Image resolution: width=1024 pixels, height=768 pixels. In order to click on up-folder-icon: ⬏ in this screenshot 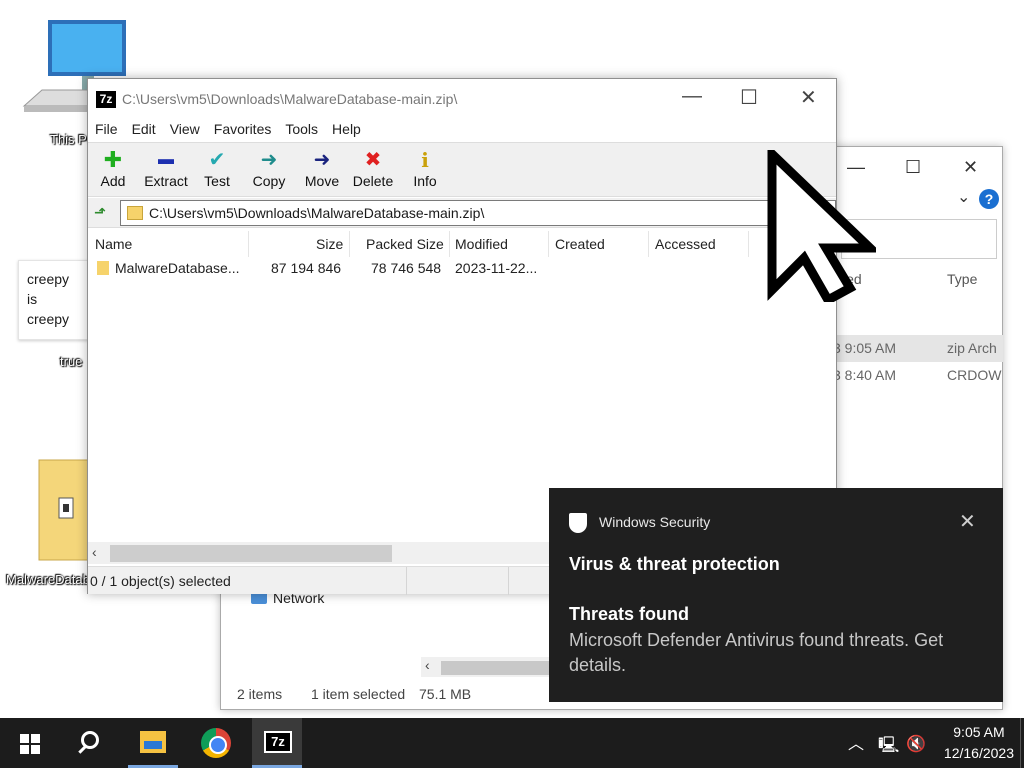, I will do `click(102, 212)`.